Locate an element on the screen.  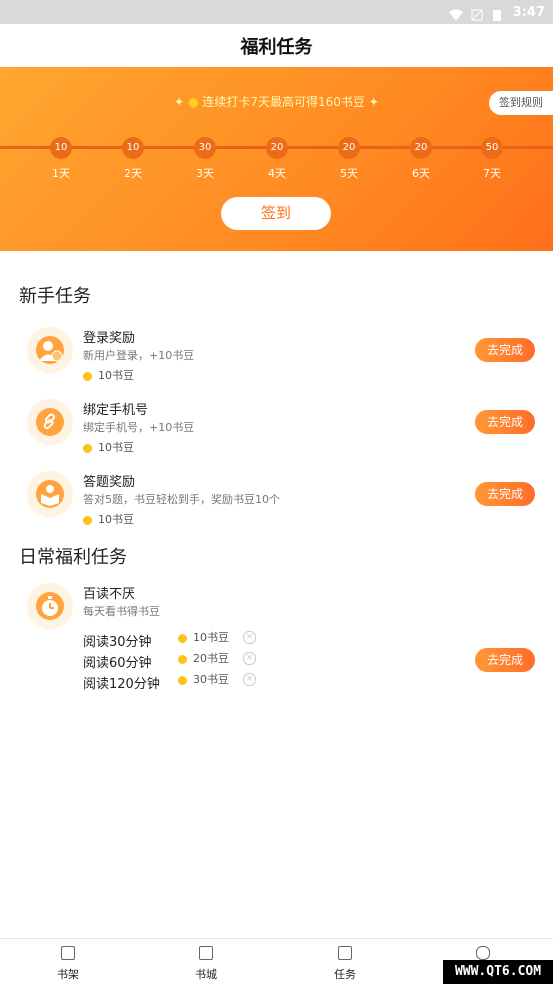
title-bar: 福利任务 is located at coordinates (276, 46).